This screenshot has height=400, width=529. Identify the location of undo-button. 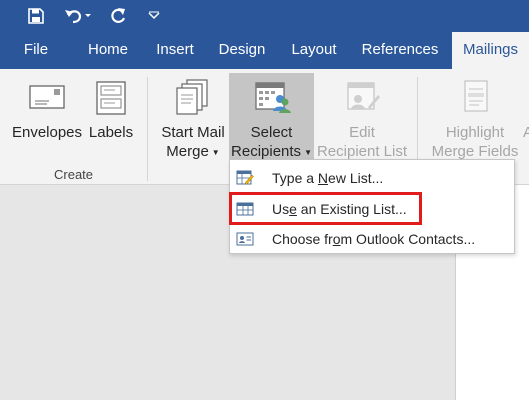
(78, 16).